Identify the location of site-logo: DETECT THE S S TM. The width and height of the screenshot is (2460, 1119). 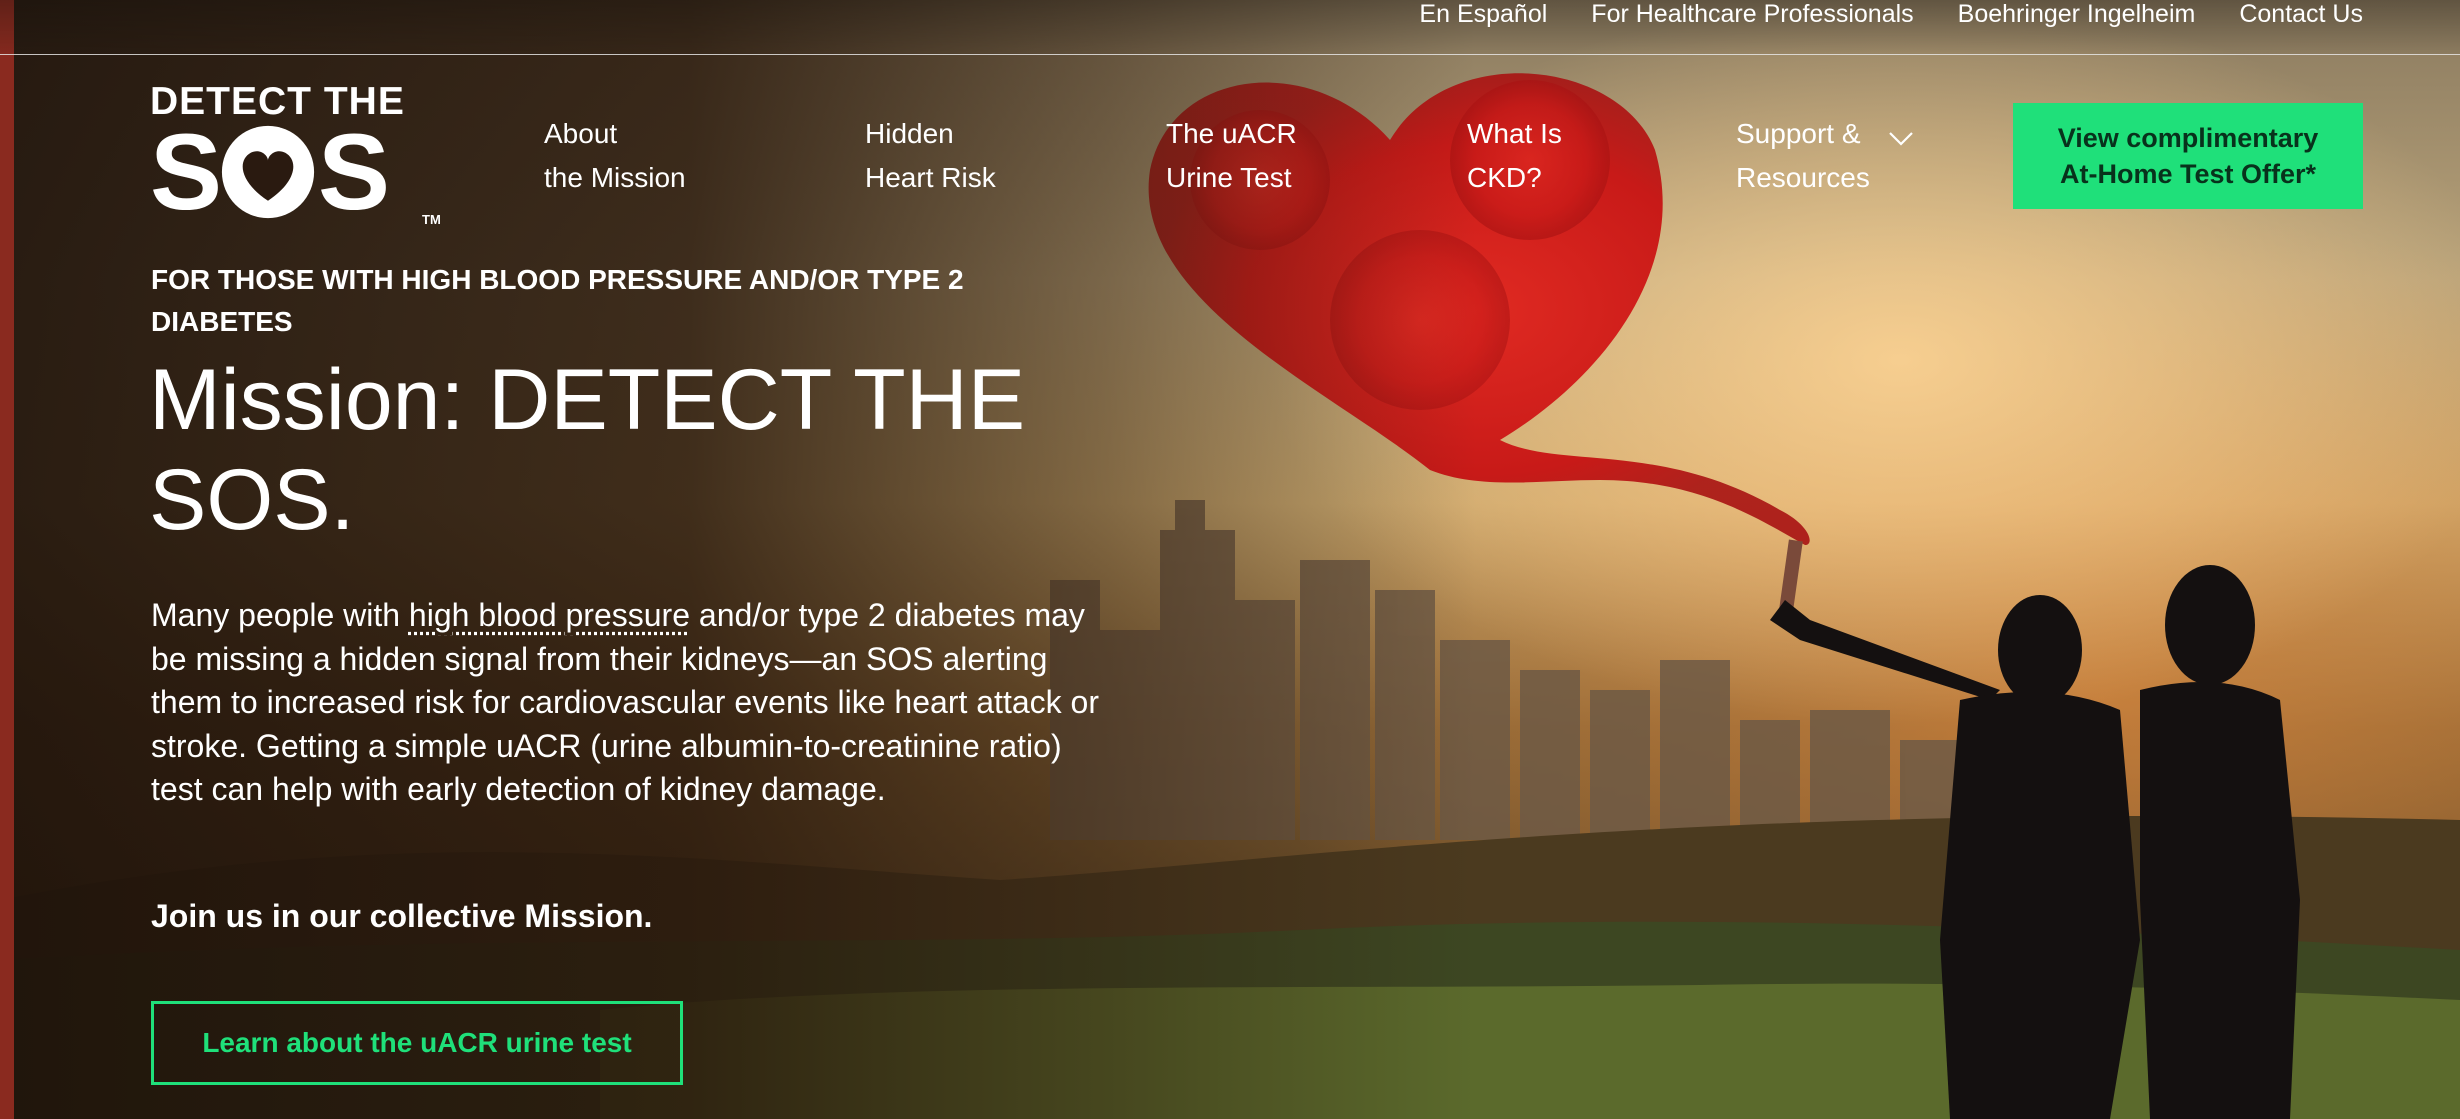
(300, 157).